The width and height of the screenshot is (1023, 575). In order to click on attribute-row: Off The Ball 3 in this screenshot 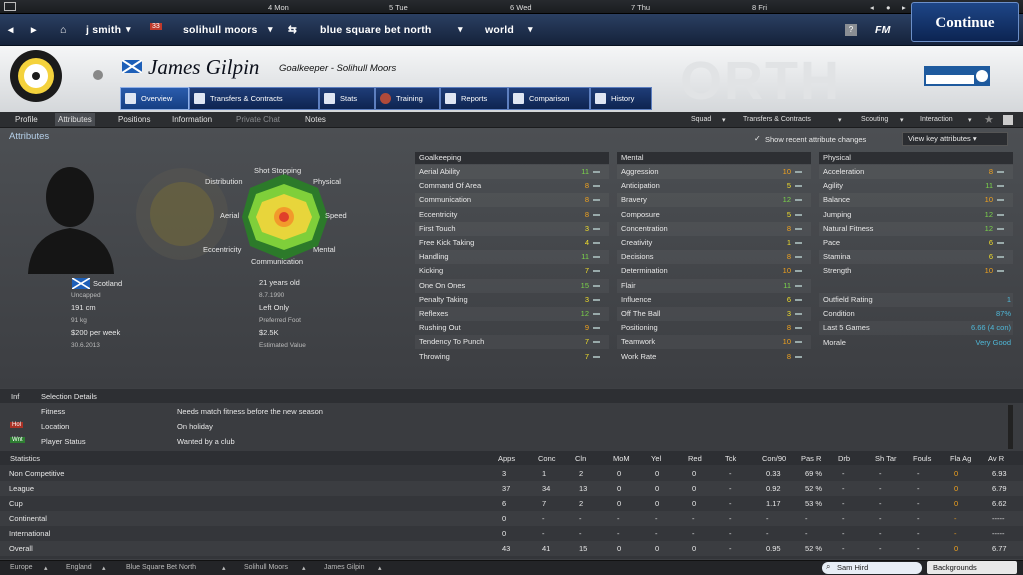, I will do `click(714, 314)`.